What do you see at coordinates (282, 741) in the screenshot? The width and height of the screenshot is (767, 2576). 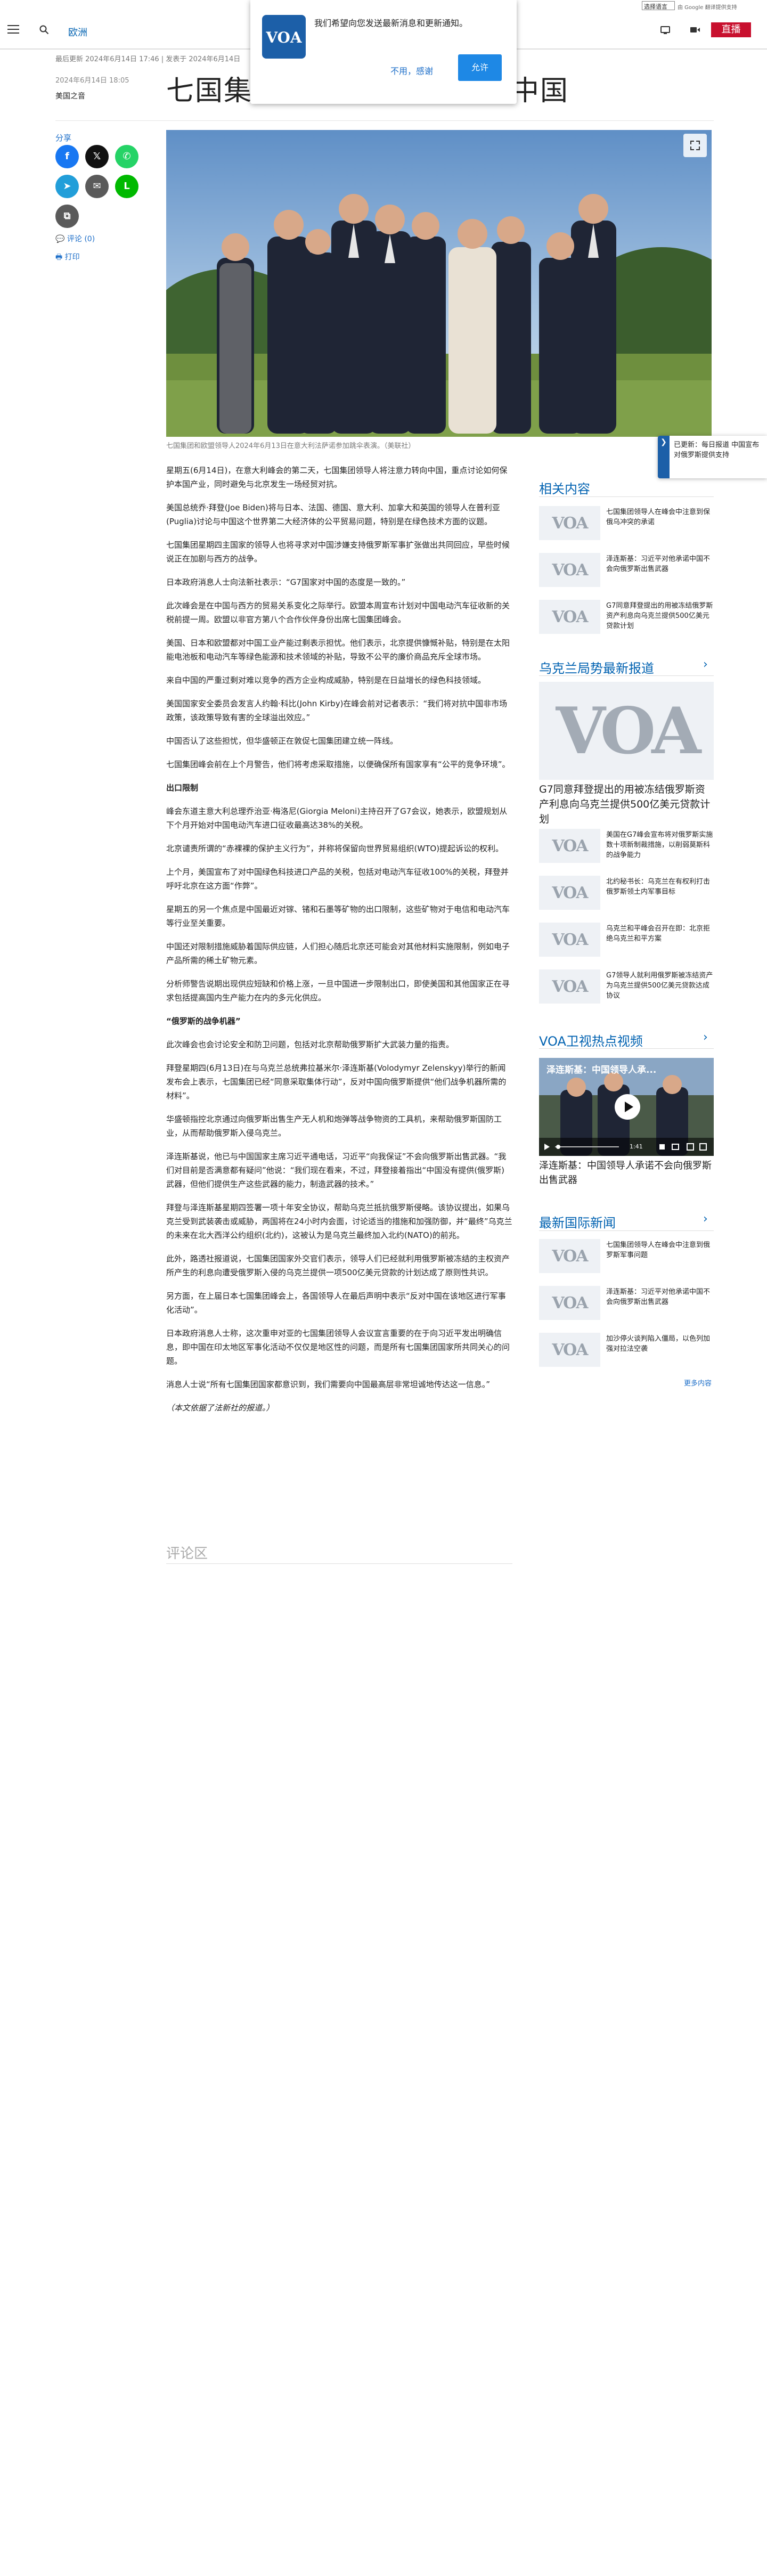 I see `article-paragraph: 中国否认了这些担忧，但华盛顿正在敦促七国集团建立统一阵线。` at bounding box center [282, 741].